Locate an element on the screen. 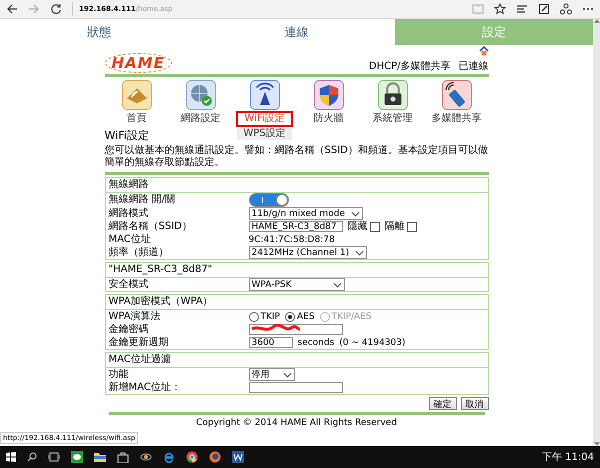 The width and height of the screenshot is (600, 468). redaction-scribble is located at coordinates (275, 329).